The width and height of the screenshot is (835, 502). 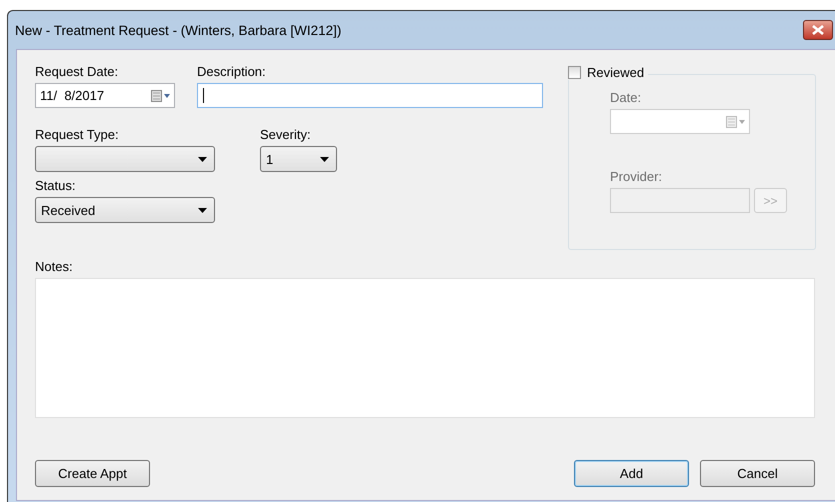 I want to click on close-button, so click(x=818, y=30).